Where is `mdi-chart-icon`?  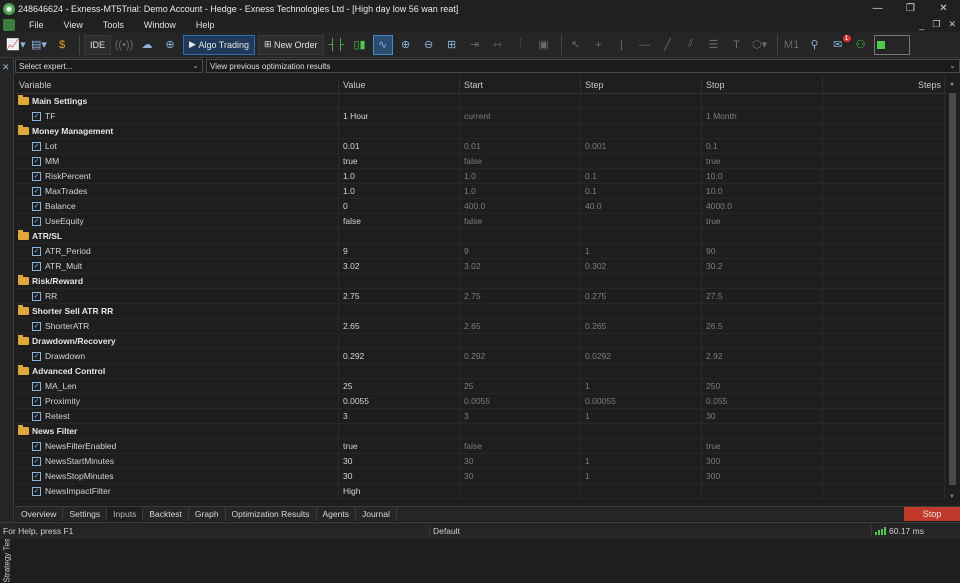 mdi-chart-icon is located at coordinates (9, 24).